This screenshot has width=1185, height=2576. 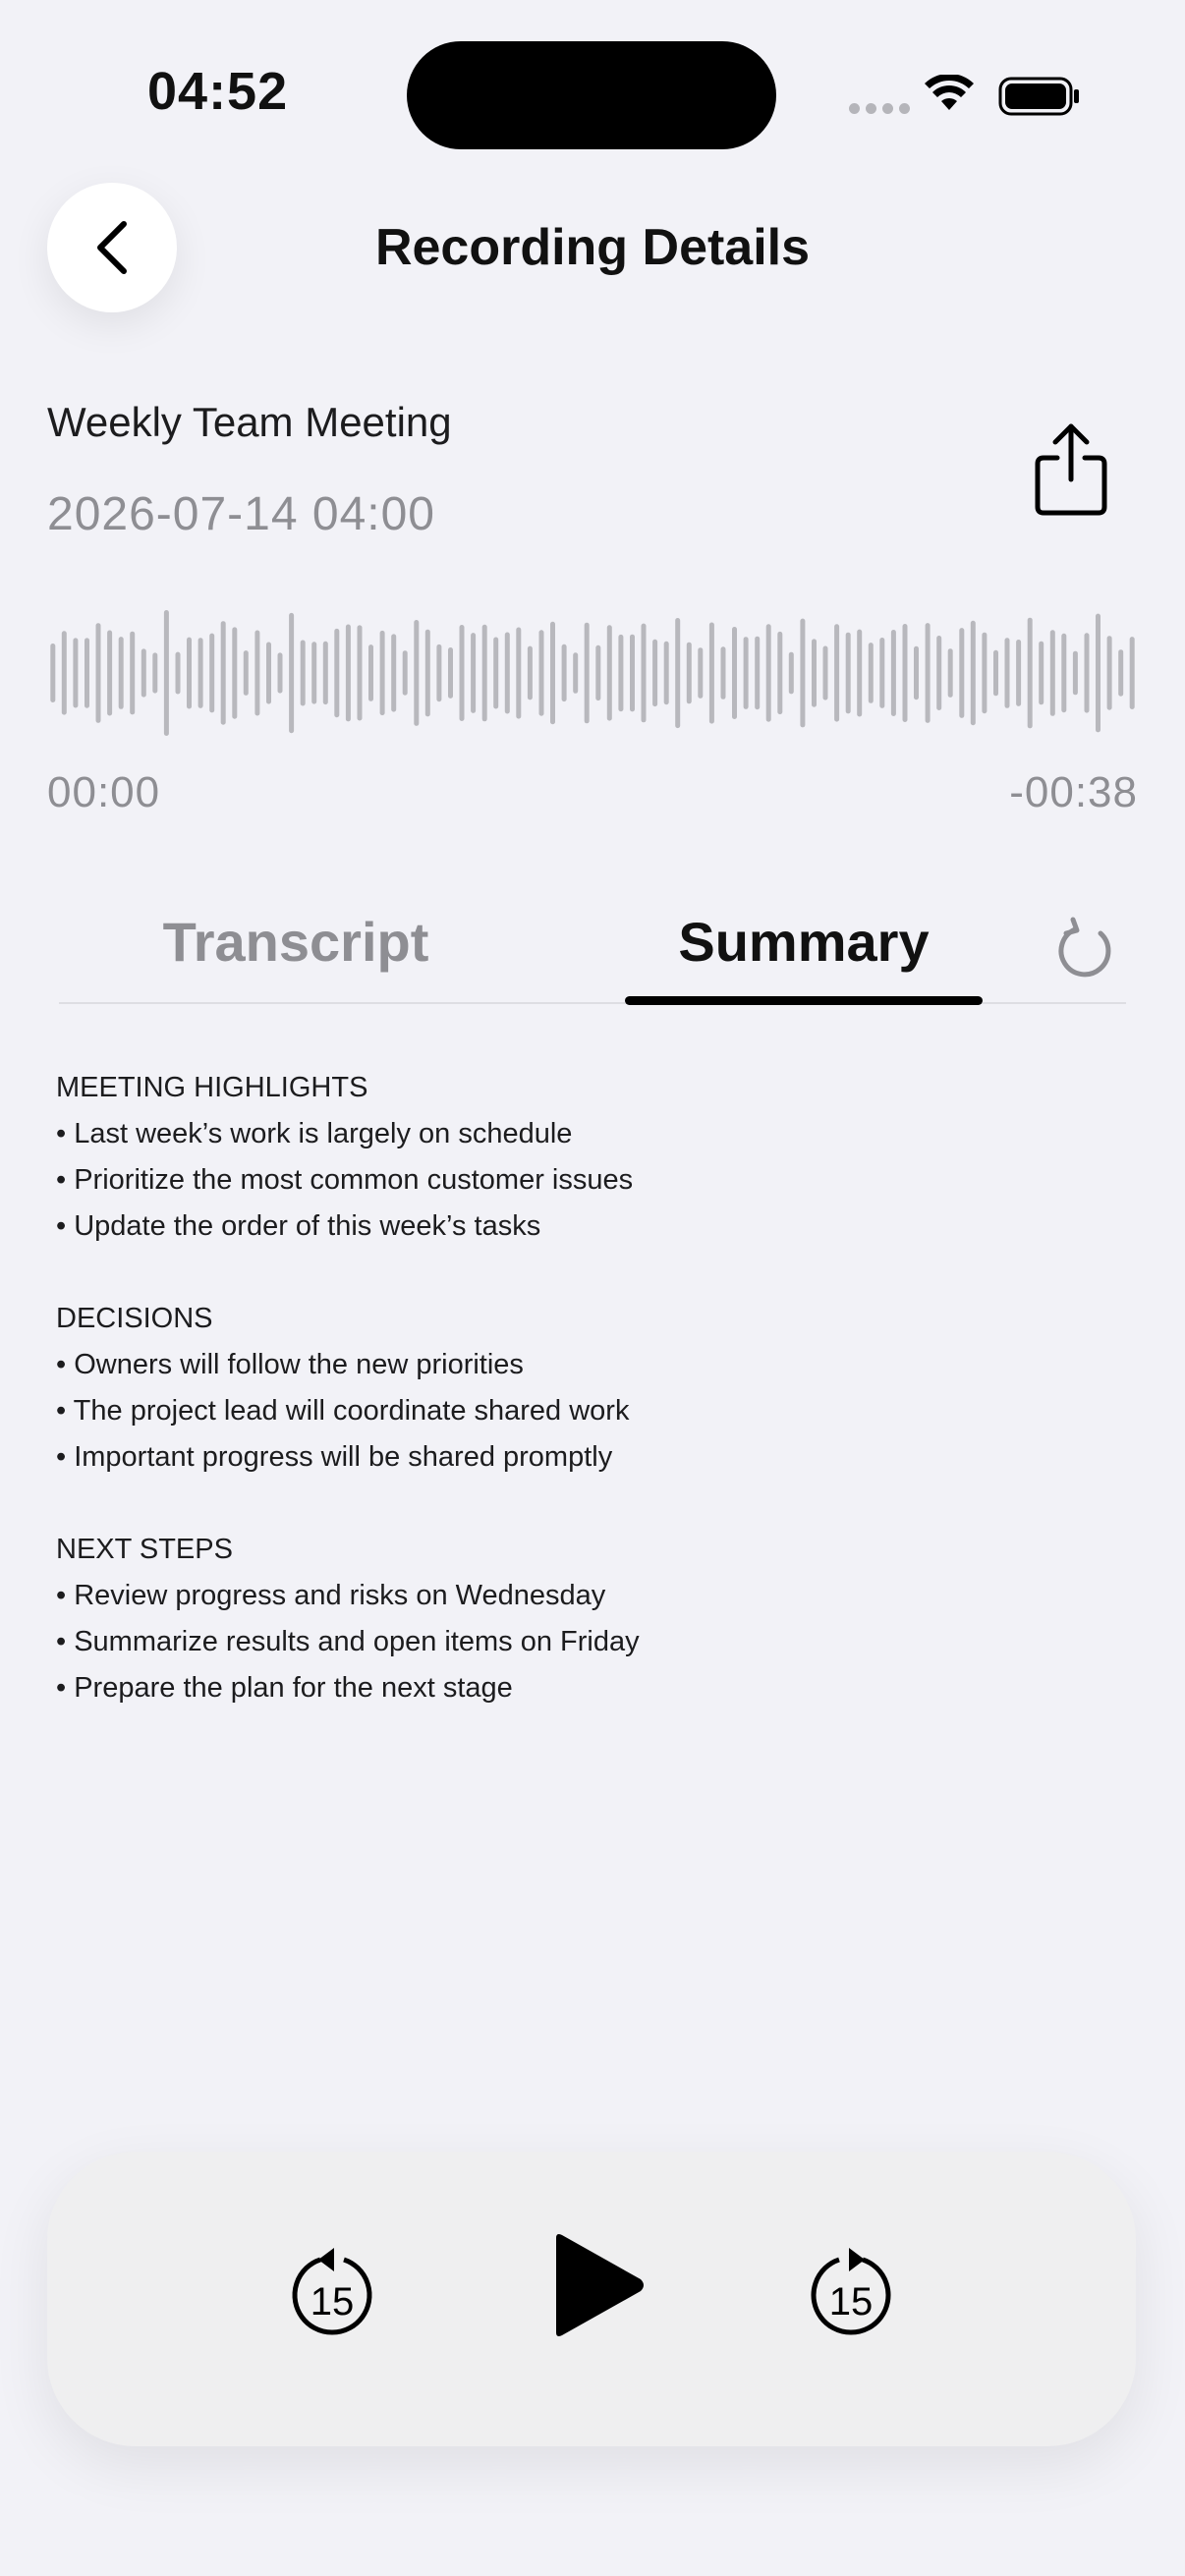 What do you see at coordinates (804, 942) in the screenshot?
I see `tab-summary: Summary` at bounding box center [804, 942].